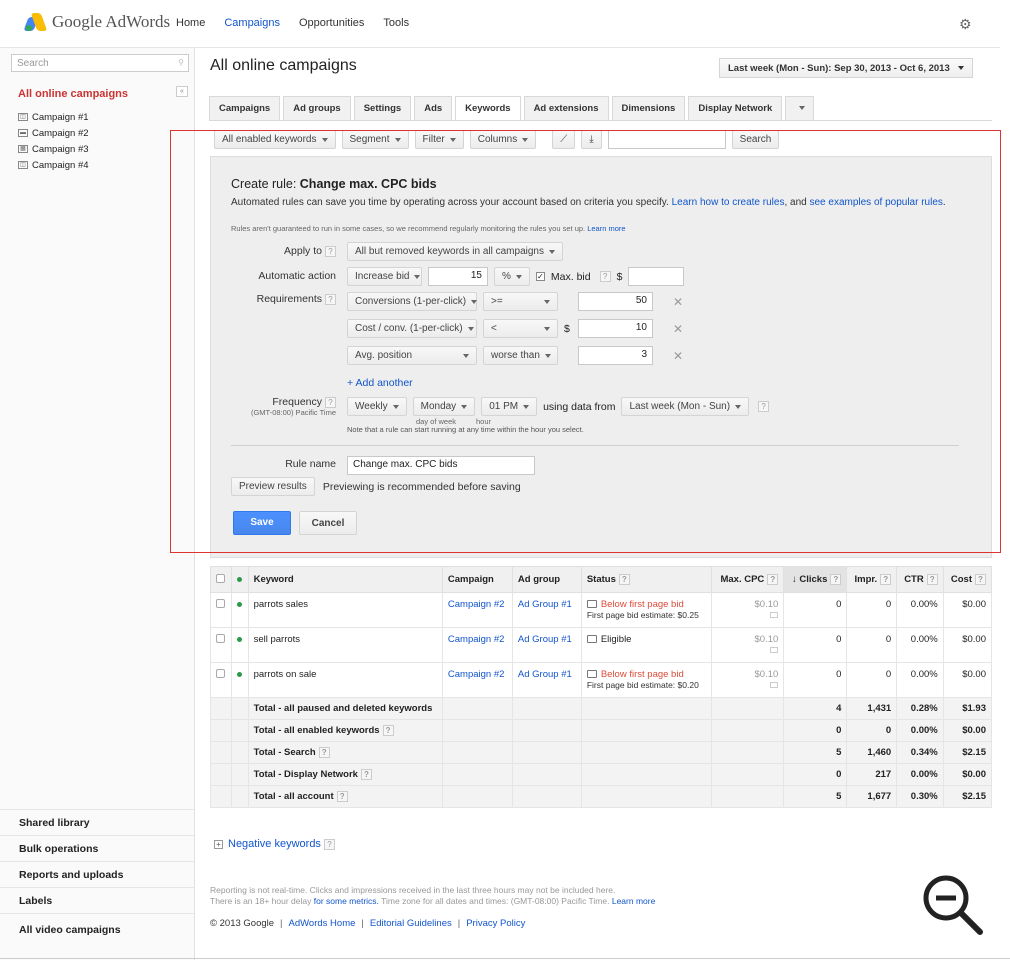  Describe the element at coordinates (965, 24) in the screenshot. I see `gear-icon: ⚙` at that location.